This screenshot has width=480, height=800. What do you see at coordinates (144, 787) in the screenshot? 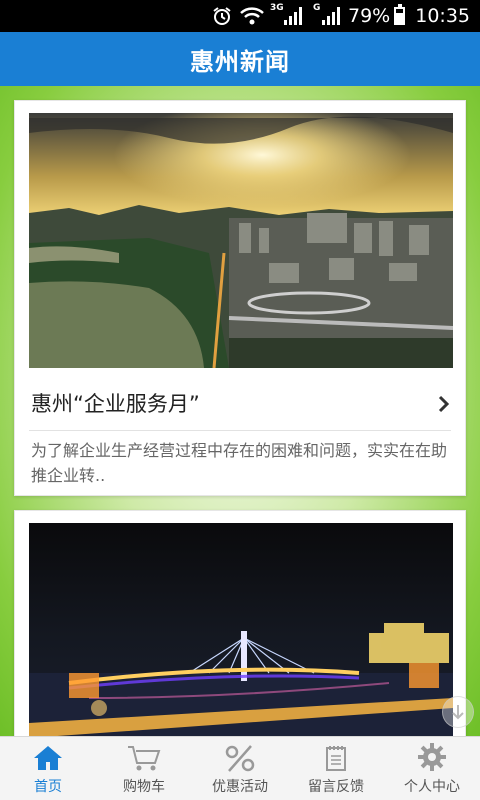
I see `nav-item-label: 购物车` at bounding box center [144, 787].